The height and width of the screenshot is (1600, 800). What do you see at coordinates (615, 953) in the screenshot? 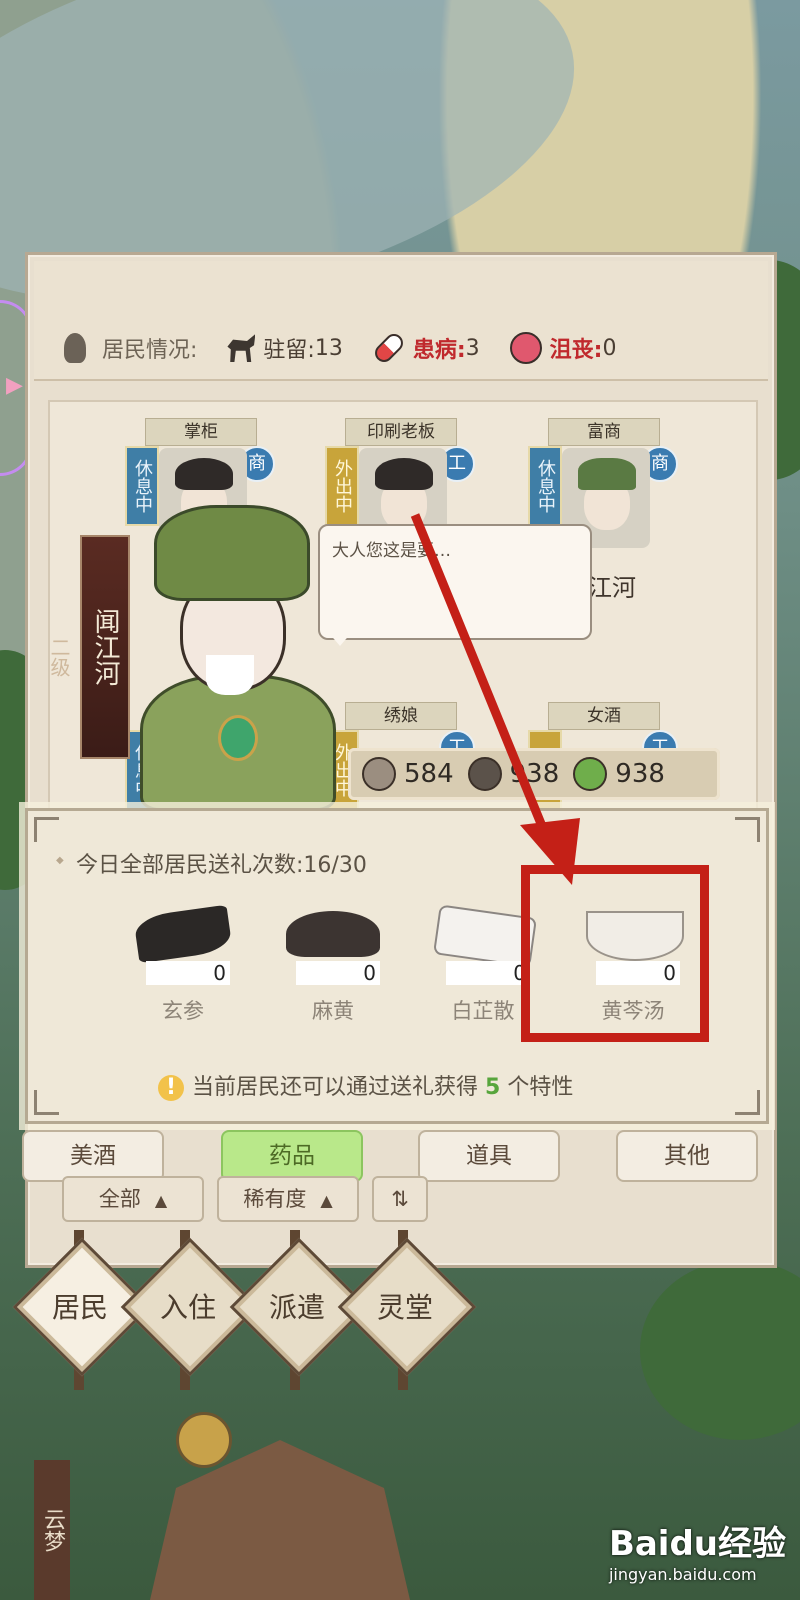
I see `highlight-box` at bounding box center [615, 953].